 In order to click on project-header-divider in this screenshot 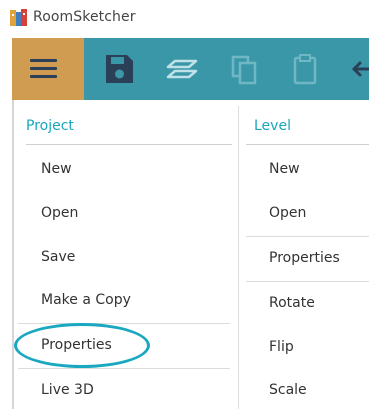, I will do `click(129, 144)`.